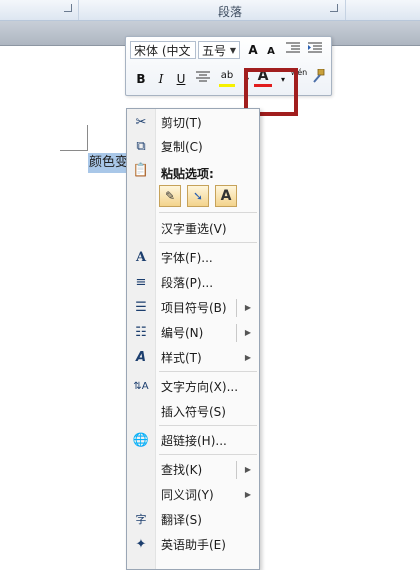 The image size is (420, 570). Describe the element at coordinates (187, 495) in the screenshot. I see `menu-item-label: 同义词(Y)` at that location.